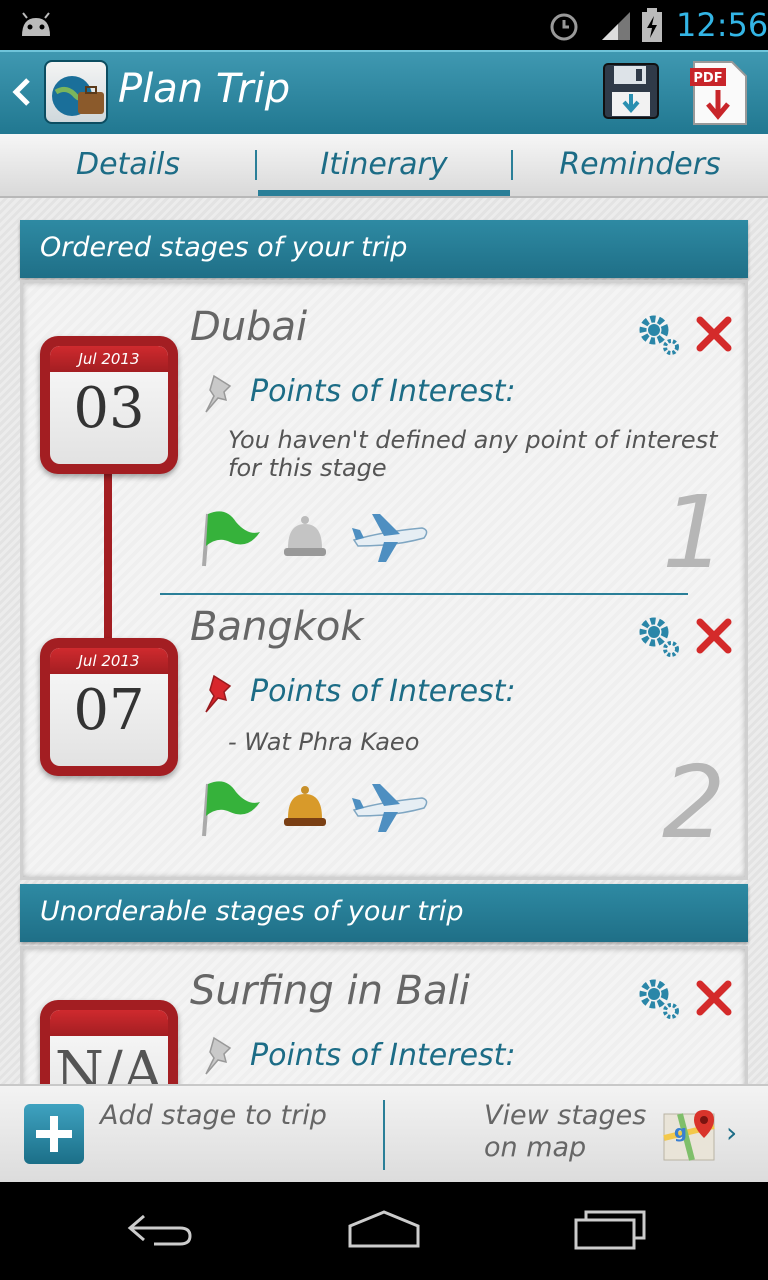 The image size is (768, 1280). I want to click on action-bar: Plan Trip PDF, so click(384, 92).